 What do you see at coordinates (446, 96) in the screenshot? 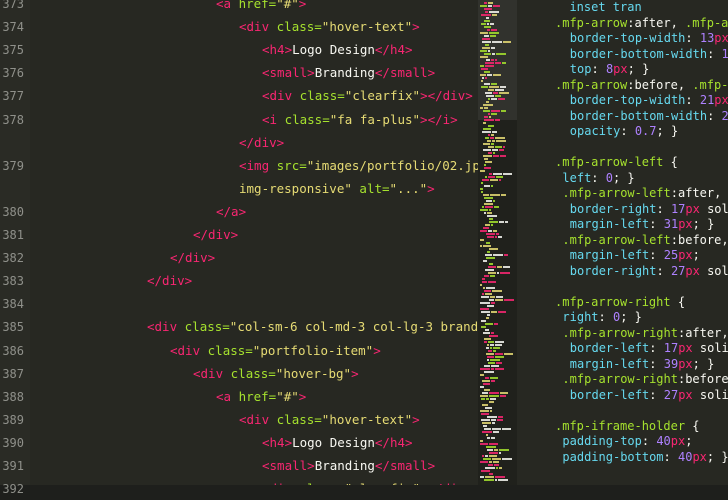
I see `code-token: ></div>` at bounding box center [446, 96].